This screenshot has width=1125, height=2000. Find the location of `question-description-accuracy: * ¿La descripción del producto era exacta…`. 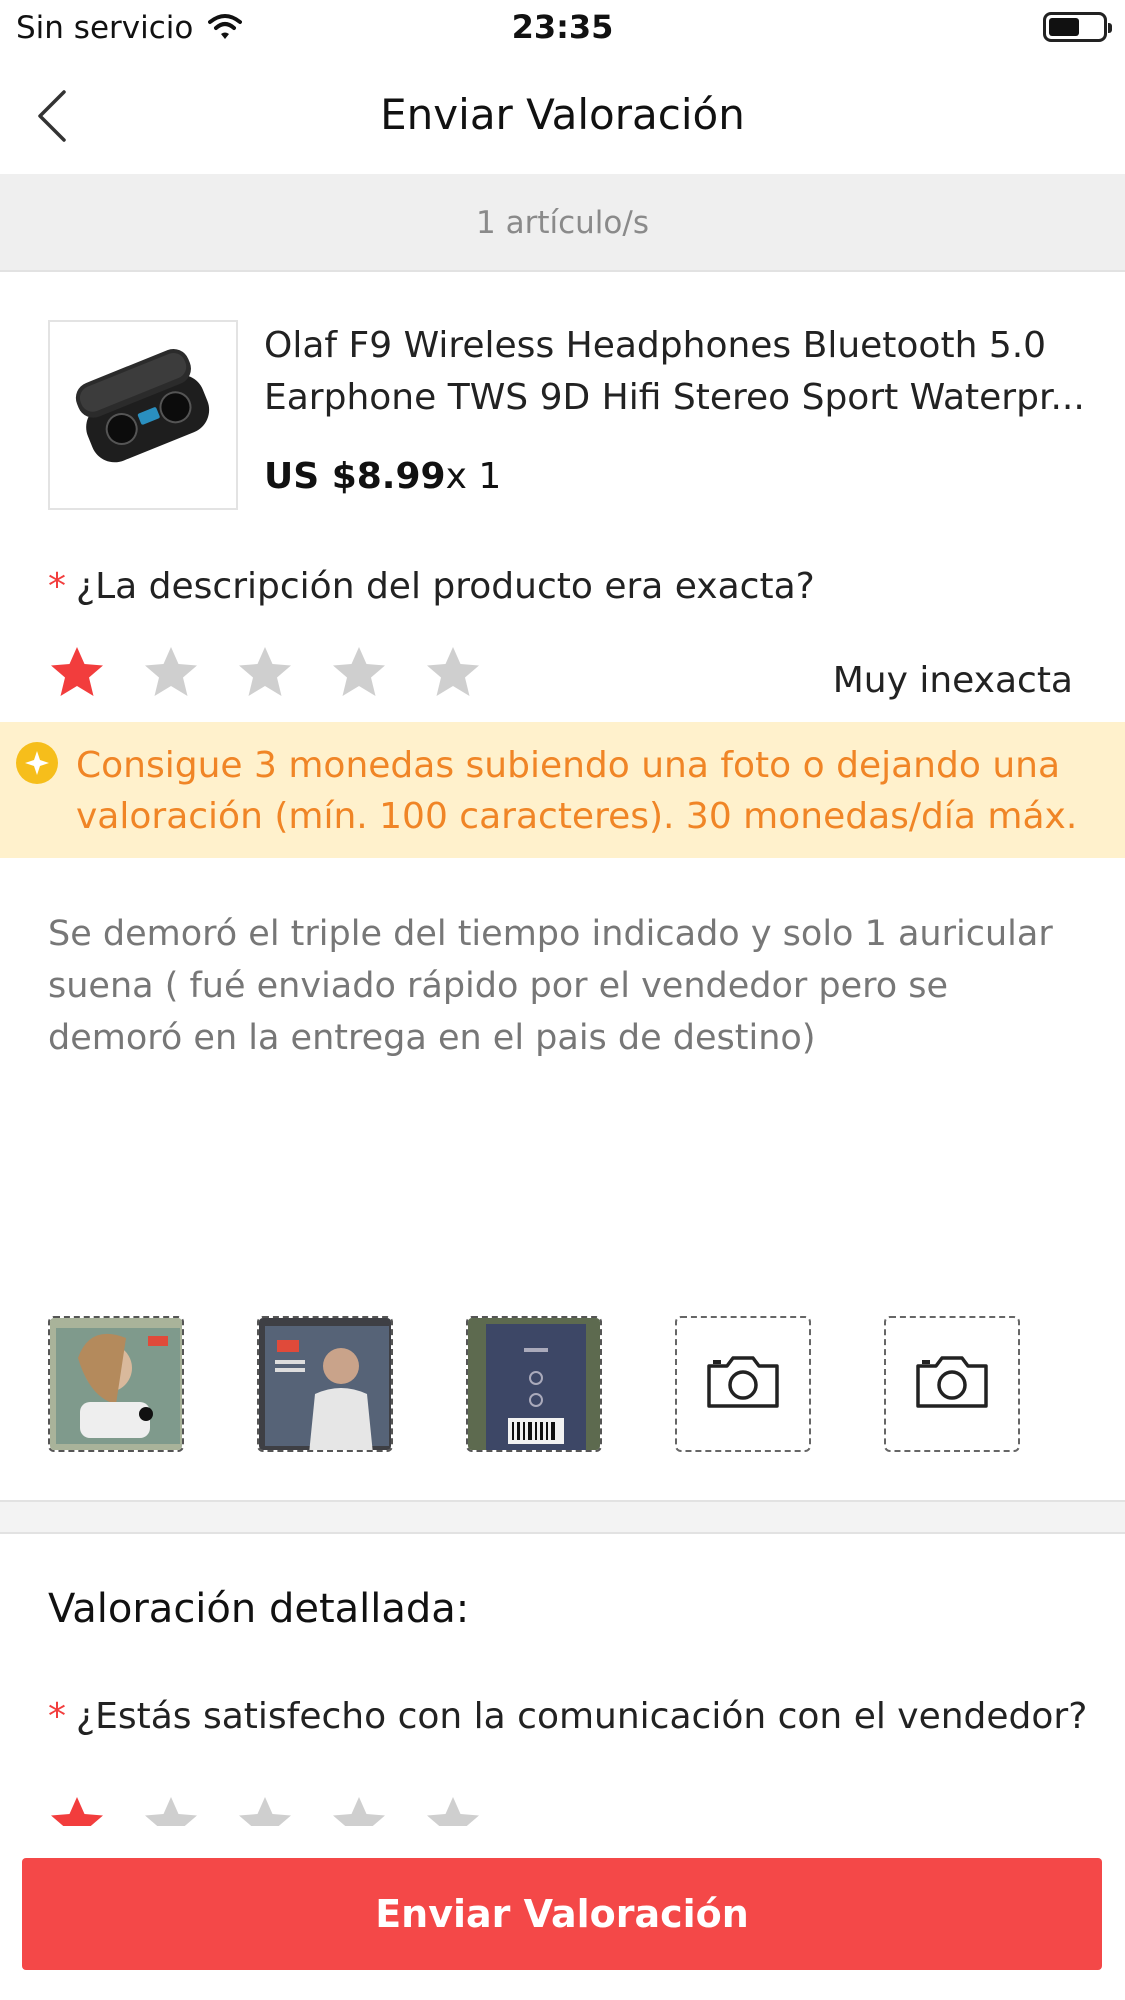

question-description-accuracy: * ¿La descripción del producto era exacta… is located at coordinates (431, 586).